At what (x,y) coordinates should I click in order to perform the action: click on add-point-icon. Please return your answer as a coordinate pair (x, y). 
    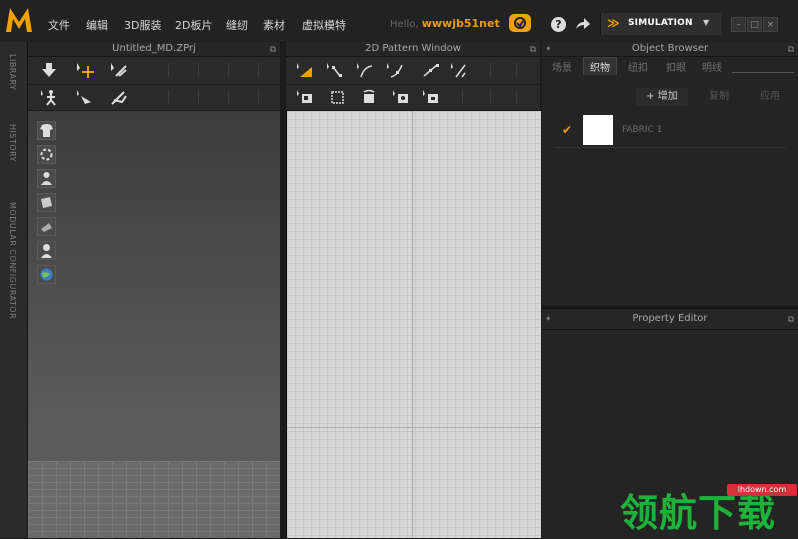
    Looking at the image, I should click on (431, 70).